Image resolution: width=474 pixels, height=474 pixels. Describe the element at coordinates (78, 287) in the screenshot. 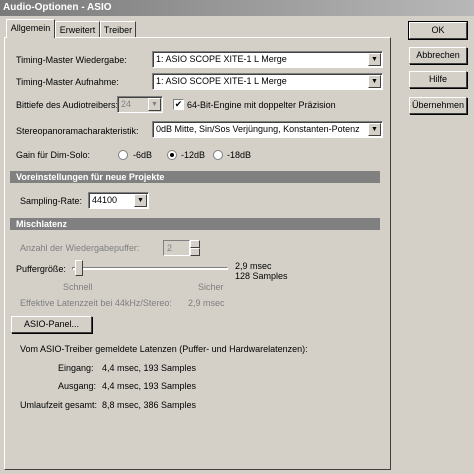

I see `slider-fast-label: Schnell` at that location.